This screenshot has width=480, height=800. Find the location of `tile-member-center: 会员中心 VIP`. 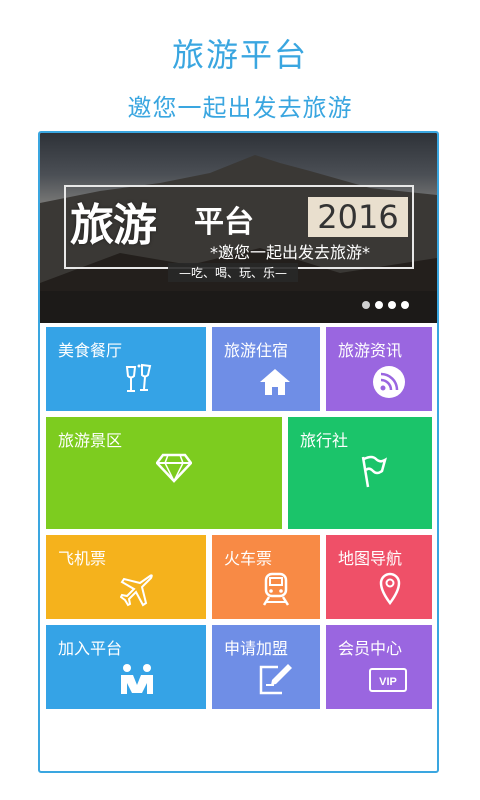

tile-member-center: 会员中心 VIP is located at coordinates (379, 667).